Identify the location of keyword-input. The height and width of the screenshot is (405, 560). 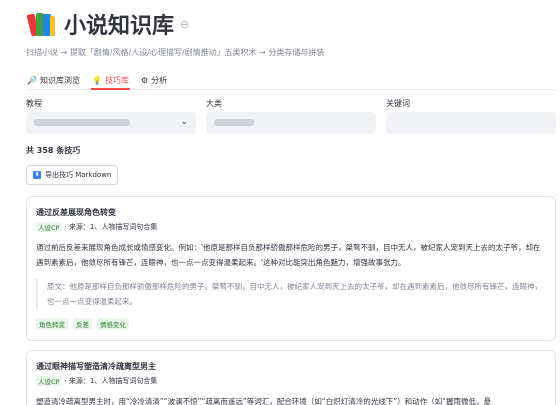
(471, 123).